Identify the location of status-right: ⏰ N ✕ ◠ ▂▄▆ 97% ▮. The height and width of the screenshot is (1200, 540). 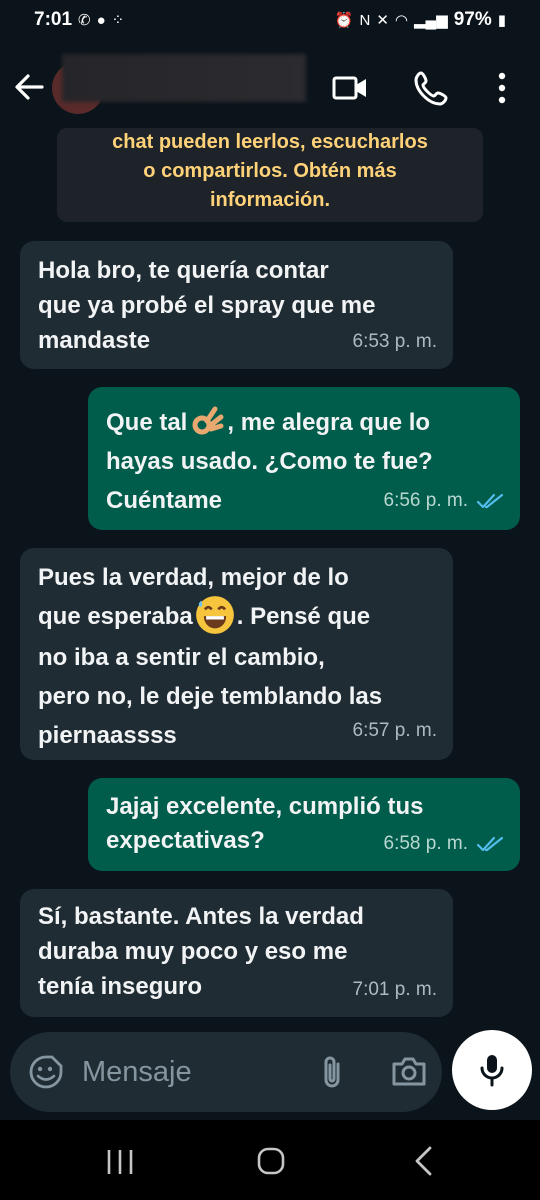
(420, 20).